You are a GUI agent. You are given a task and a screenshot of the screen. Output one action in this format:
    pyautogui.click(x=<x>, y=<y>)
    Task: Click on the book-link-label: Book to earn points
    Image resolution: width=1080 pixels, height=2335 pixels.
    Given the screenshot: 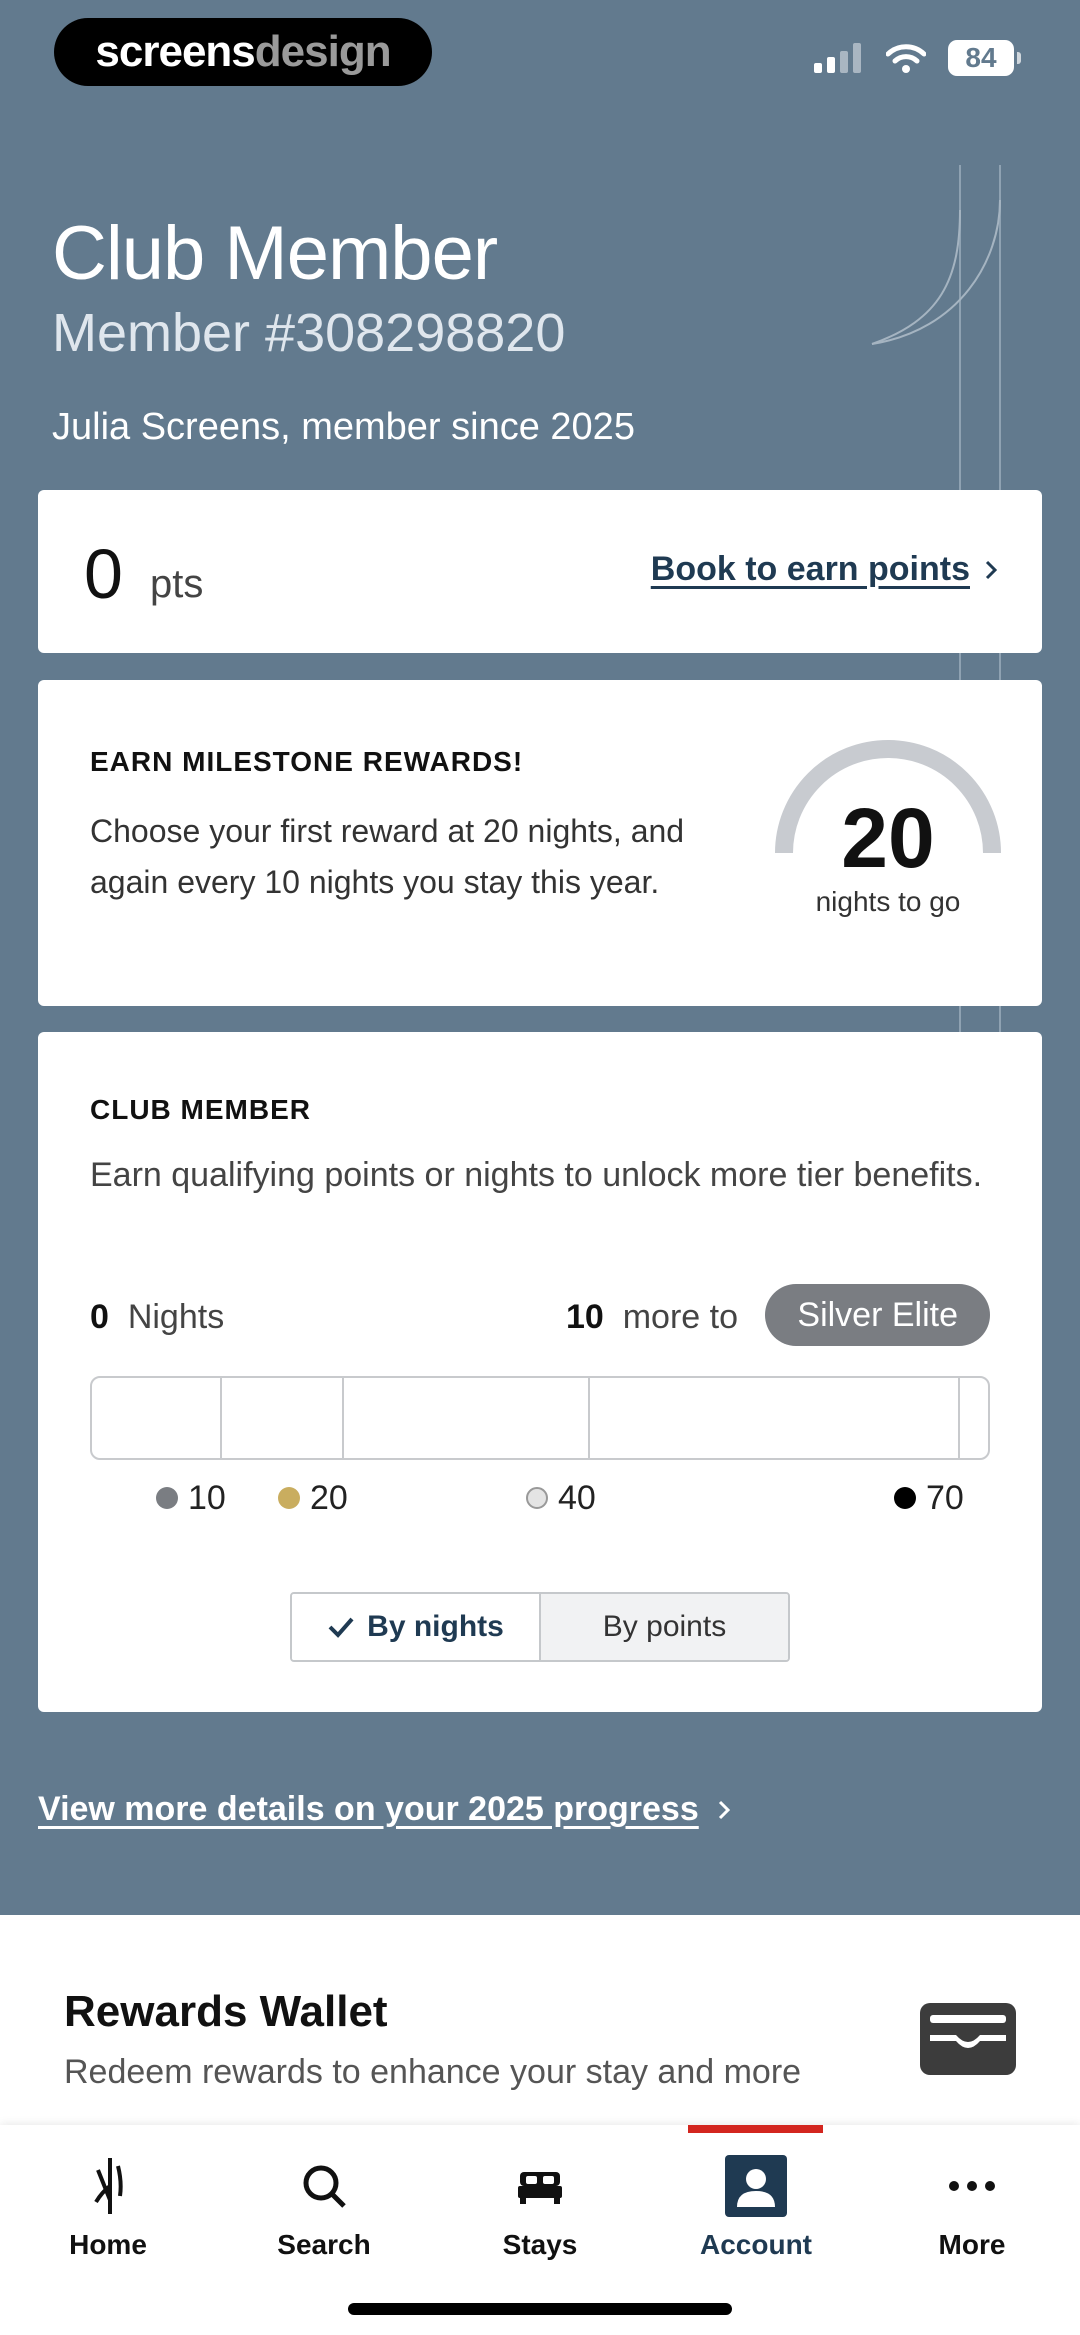 What is the action you would take?
    pyautogui.click(x=810, y=569)
    